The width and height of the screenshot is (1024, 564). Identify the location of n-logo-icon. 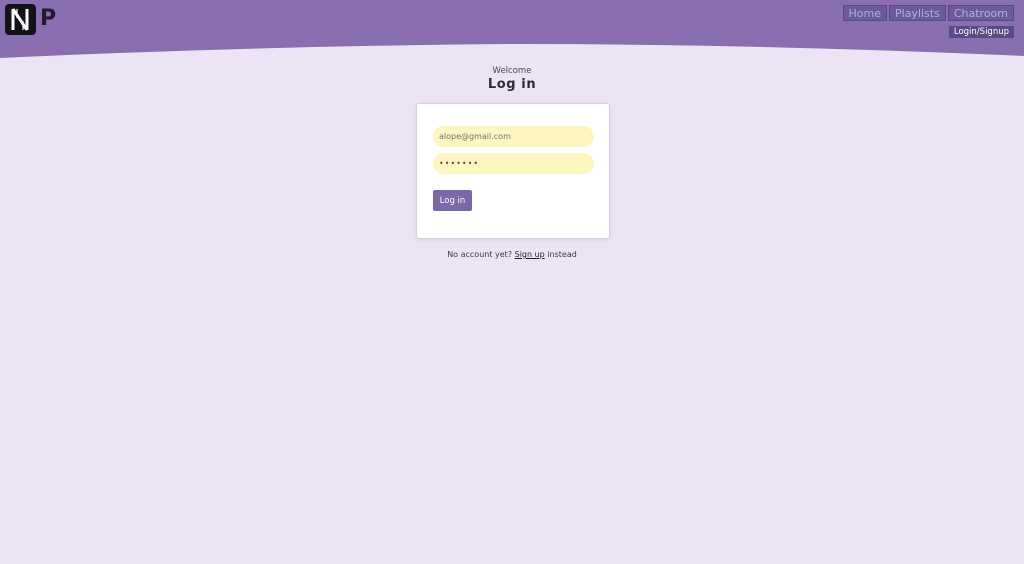
(20, 19).